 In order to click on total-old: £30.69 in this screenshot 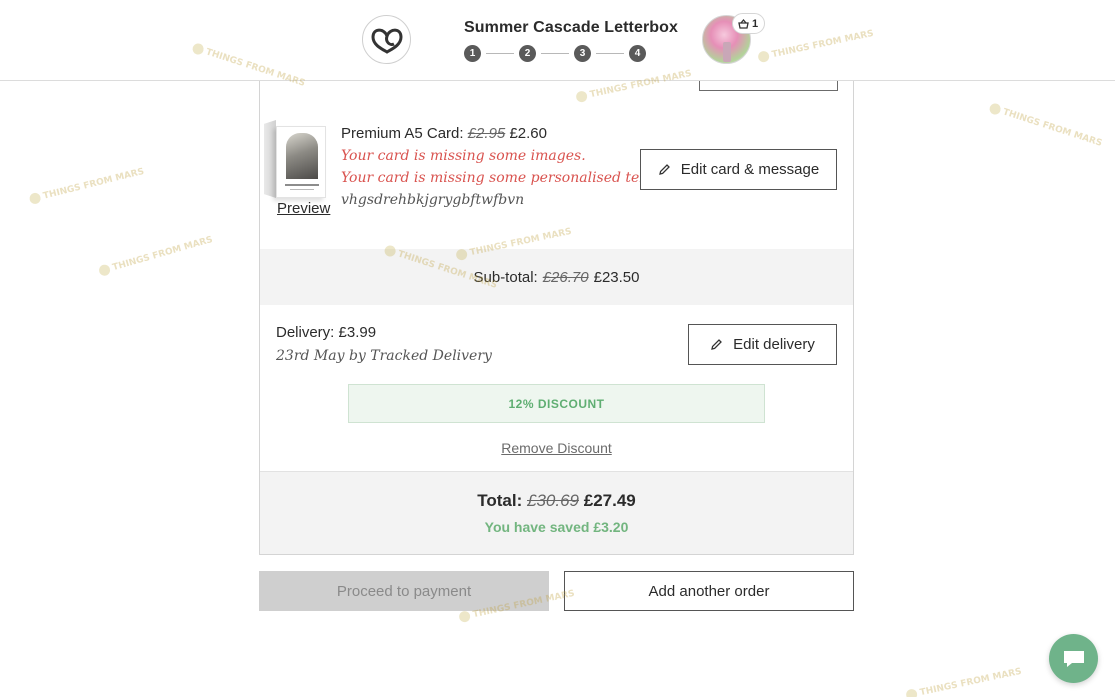, I will do `click(553, 500)`.